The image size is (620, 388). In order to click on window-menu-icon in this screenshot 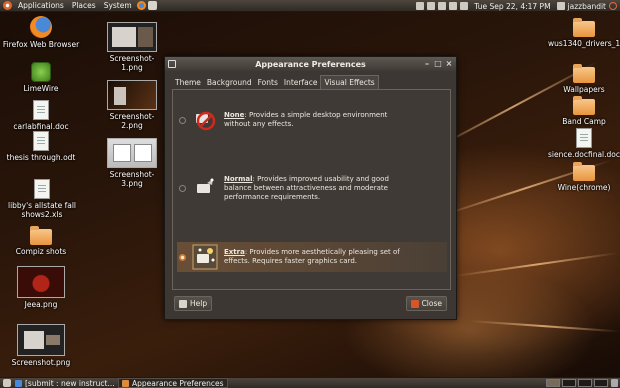, I will do `click(172, 64)`.